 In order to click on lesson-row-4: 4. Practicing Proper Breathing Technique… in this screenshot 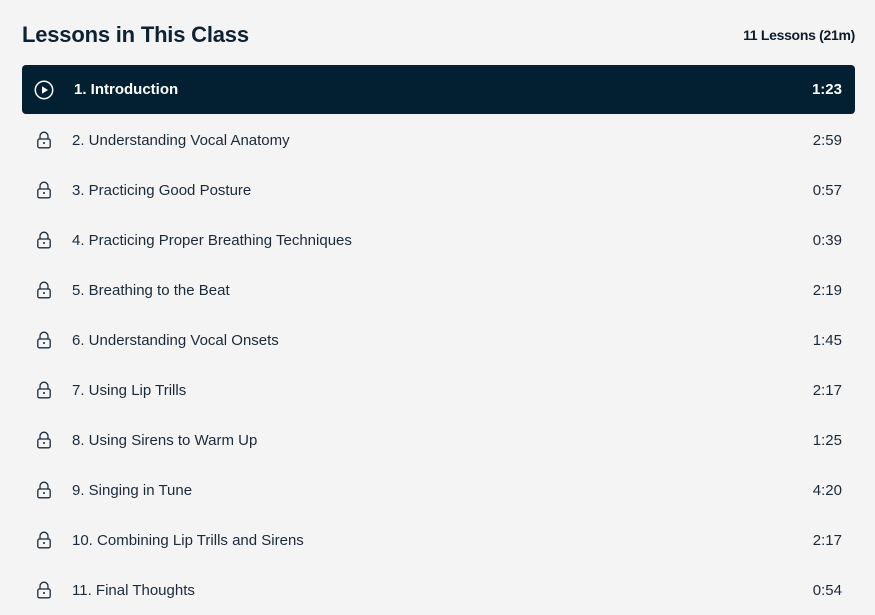, I will do `click(438, 240)`.